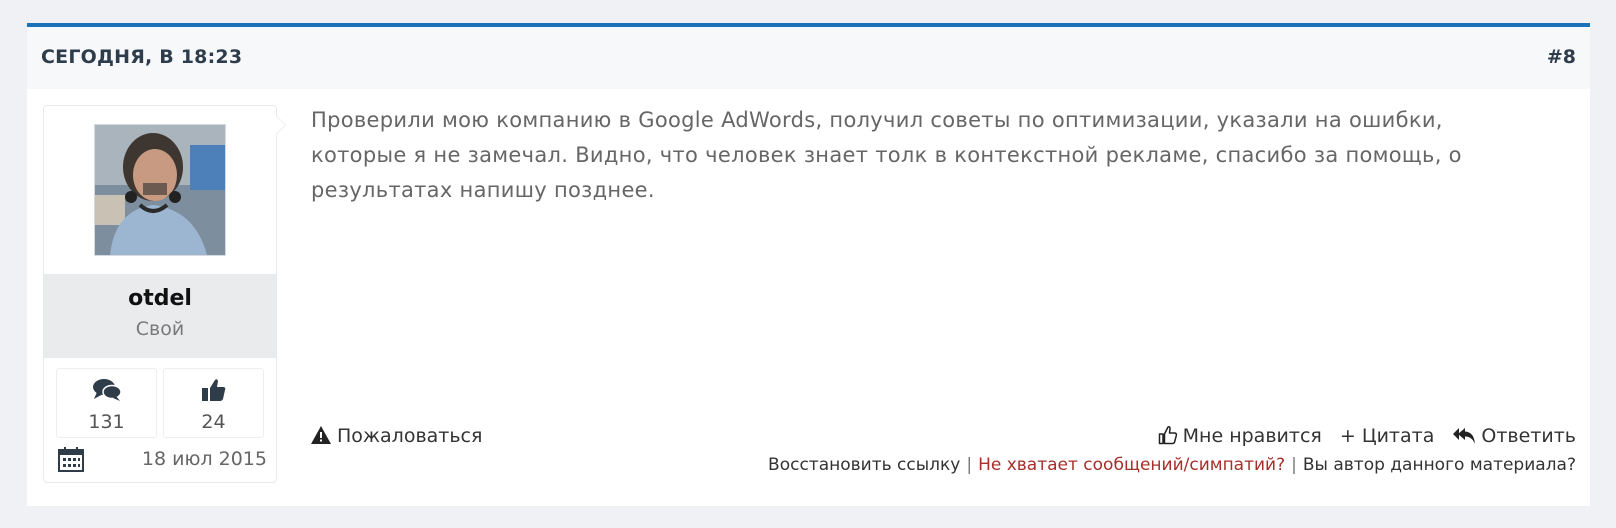  Describe the element at coordinates (213, 422) in the screenshot. I see `likes-count: 24` at that location.